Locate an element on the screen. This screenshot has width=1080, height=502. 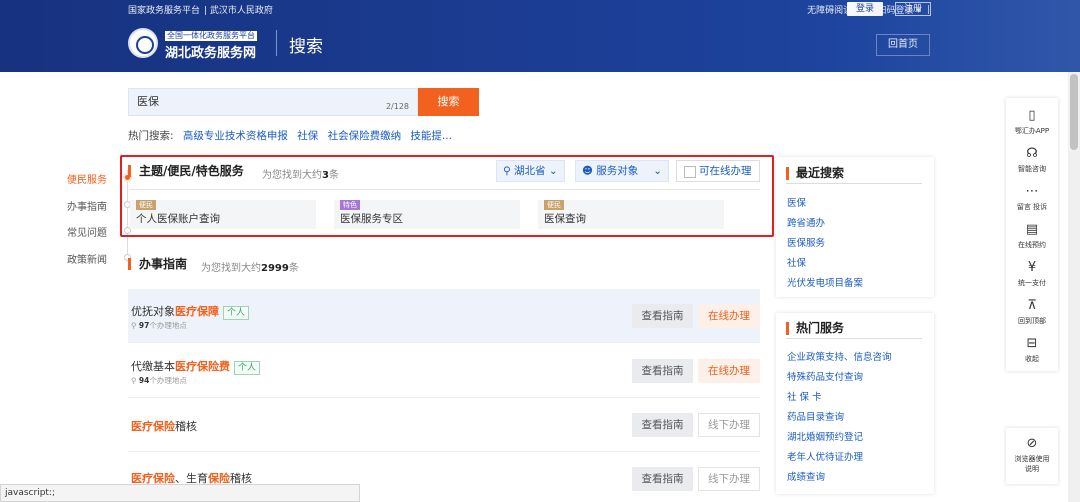
hot-service-item: 湖北婚姻预约登记 is located at coordinates (825, 436).